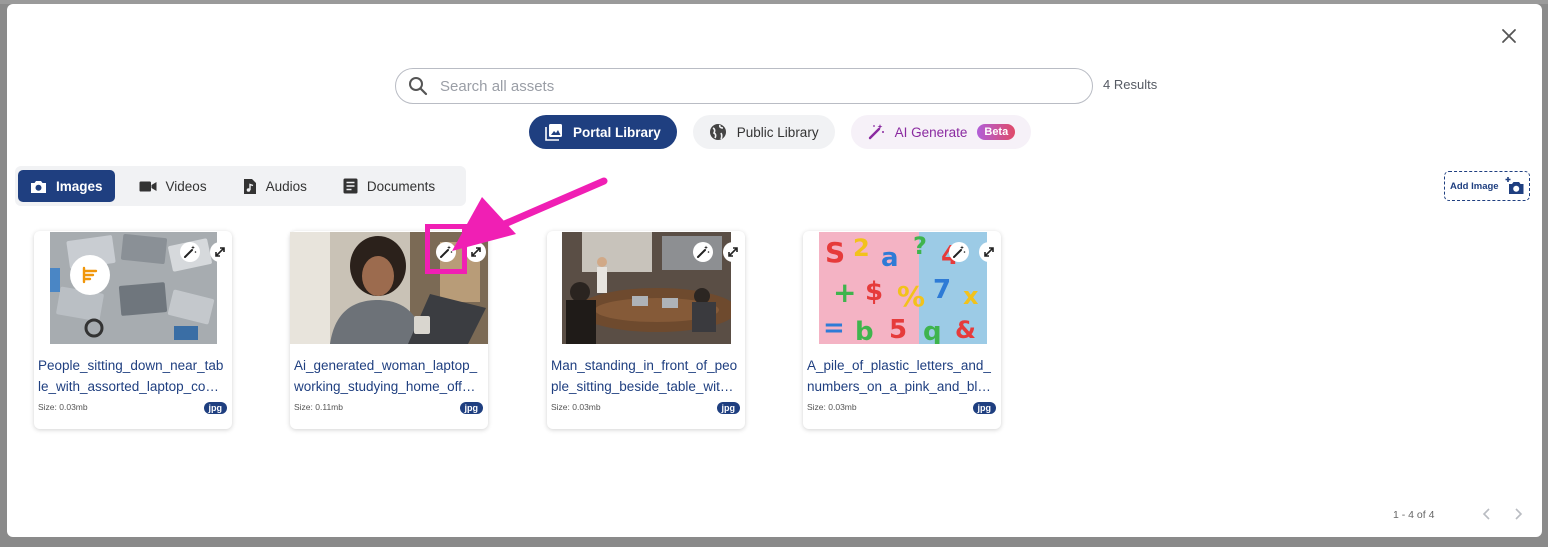 This screenshot has width=1548, height=547. What do you see at coordinates (553, 132) in the screenshot?
I see `image-gallery-icon` at bounding box center [553, 132].